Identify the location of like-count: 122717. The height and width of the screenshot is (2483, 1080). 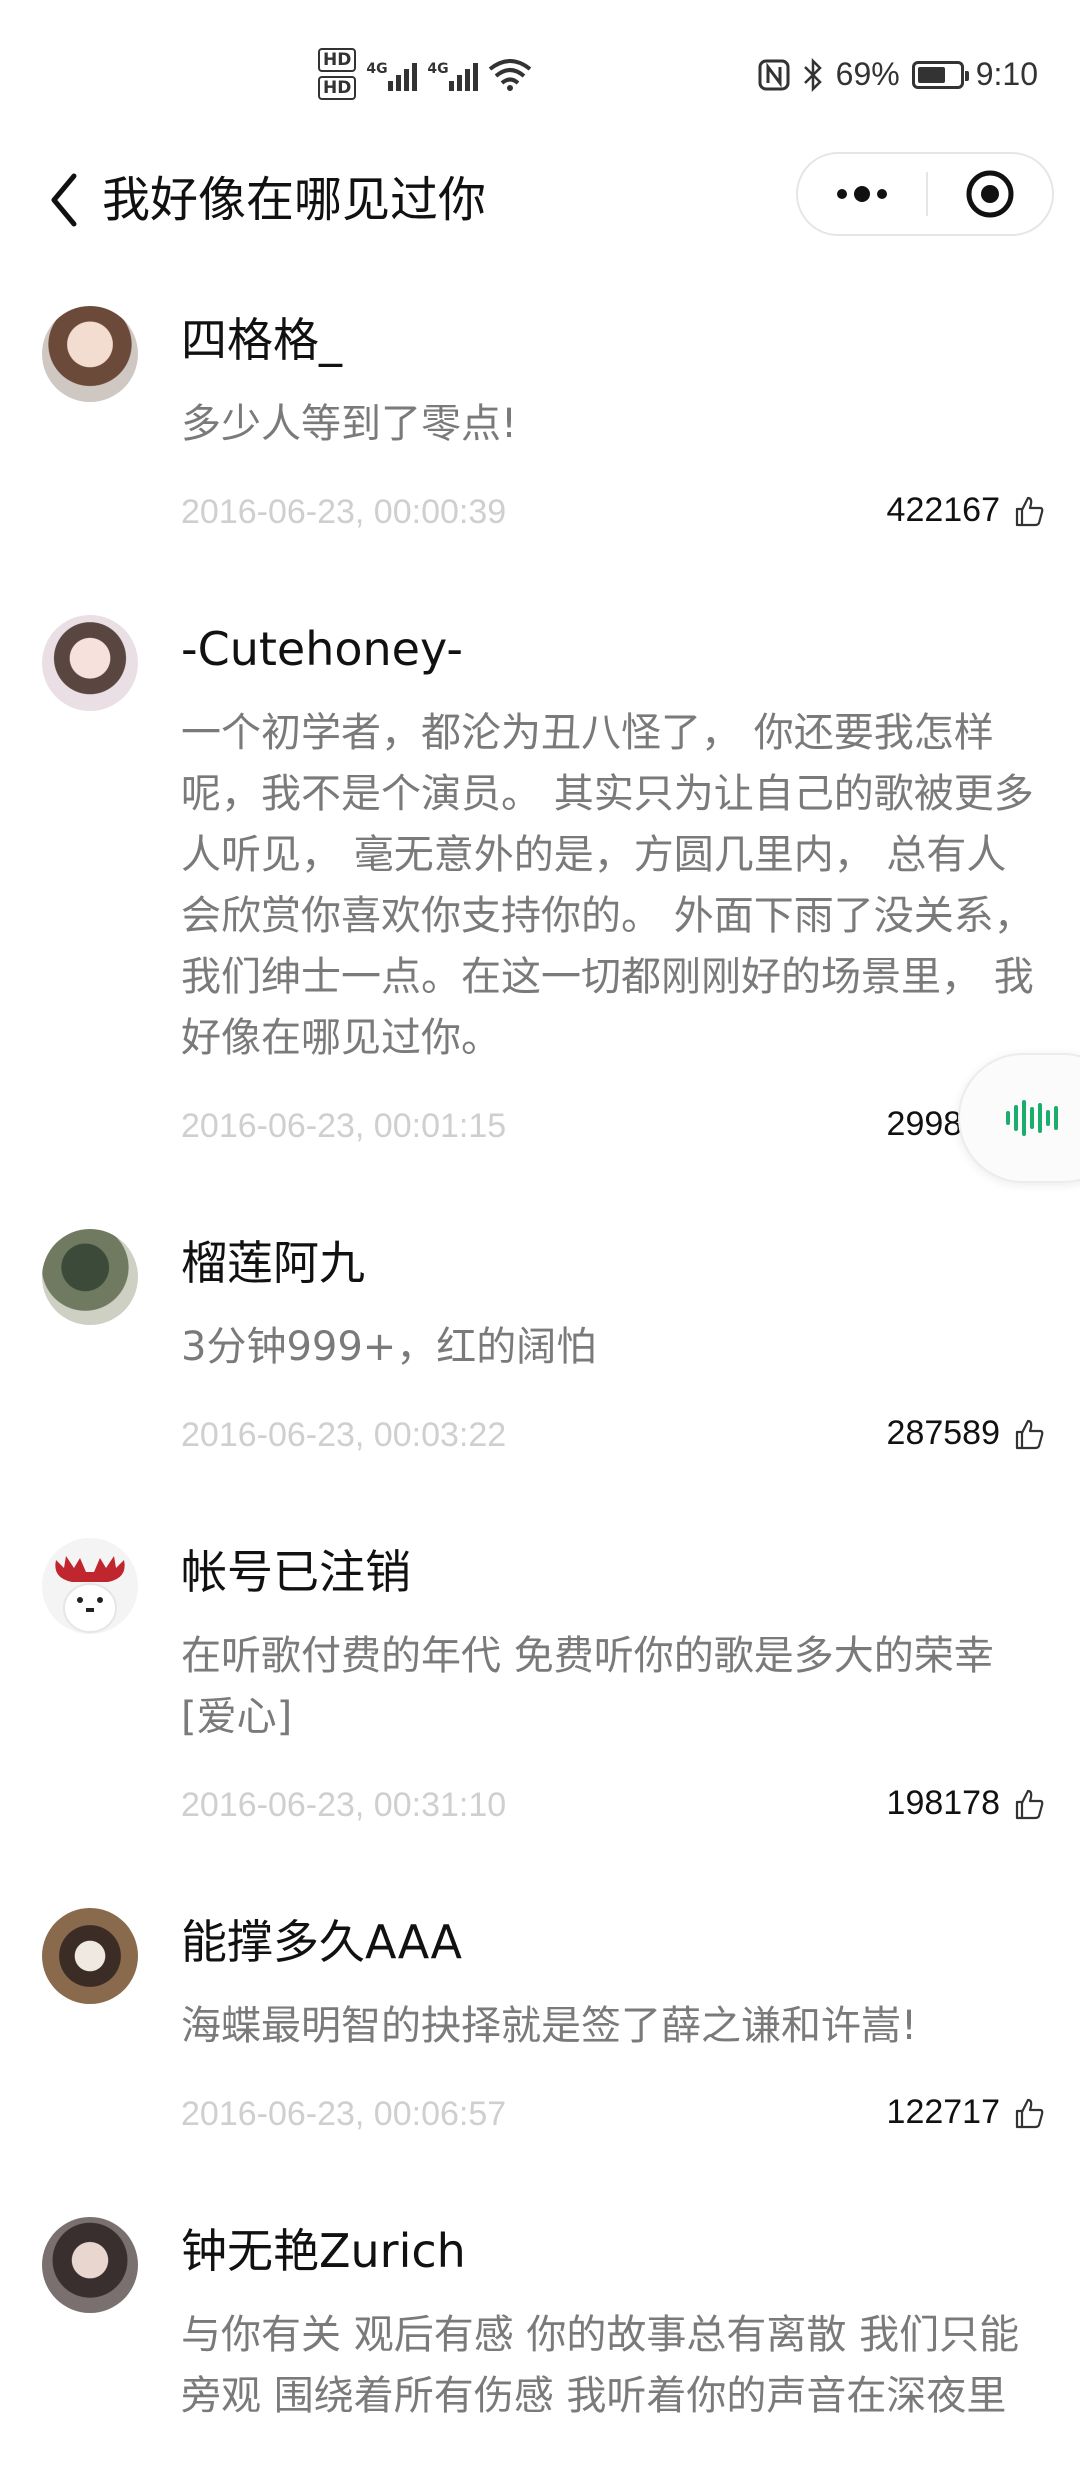
(943, 2112).